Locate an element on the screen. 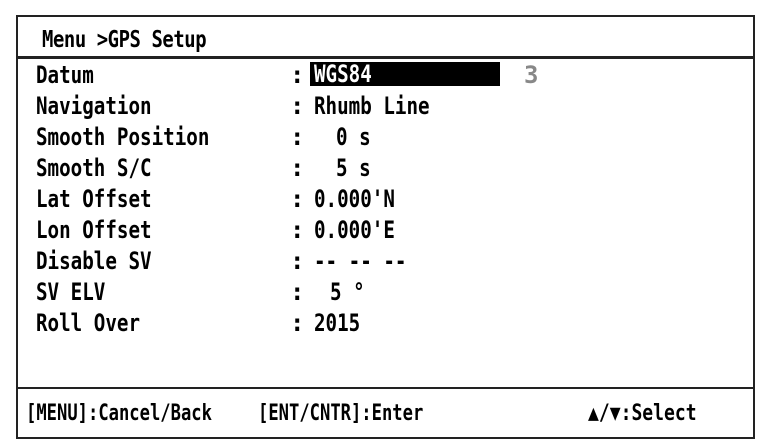 Image resolution: width=757 pixels, height=441 pixels. menu-item-smooth-position: Smooth Position : 0 s is located at coordinates (385, 138).